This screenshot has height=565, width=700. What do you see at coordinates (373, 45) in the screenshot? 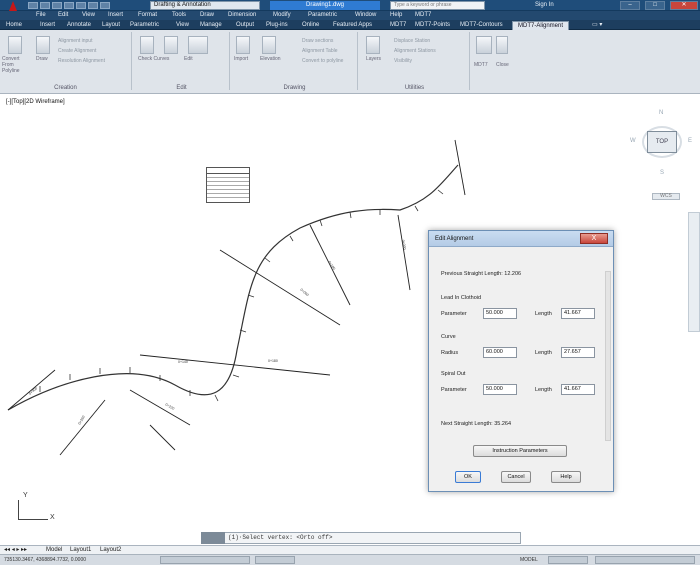
I see `layers-icon` at bounding box center [373, 45].